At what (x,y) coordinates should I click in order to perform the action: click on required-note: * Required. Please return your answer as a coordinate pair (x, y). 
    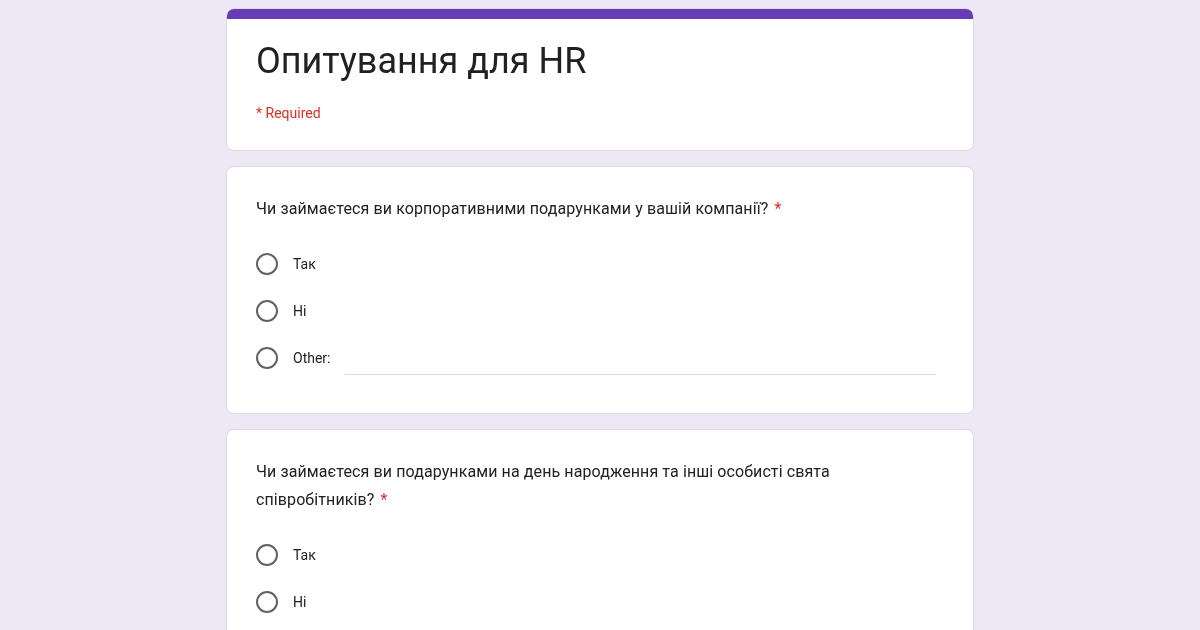
    Looking at the image, I should click on (289, 113).